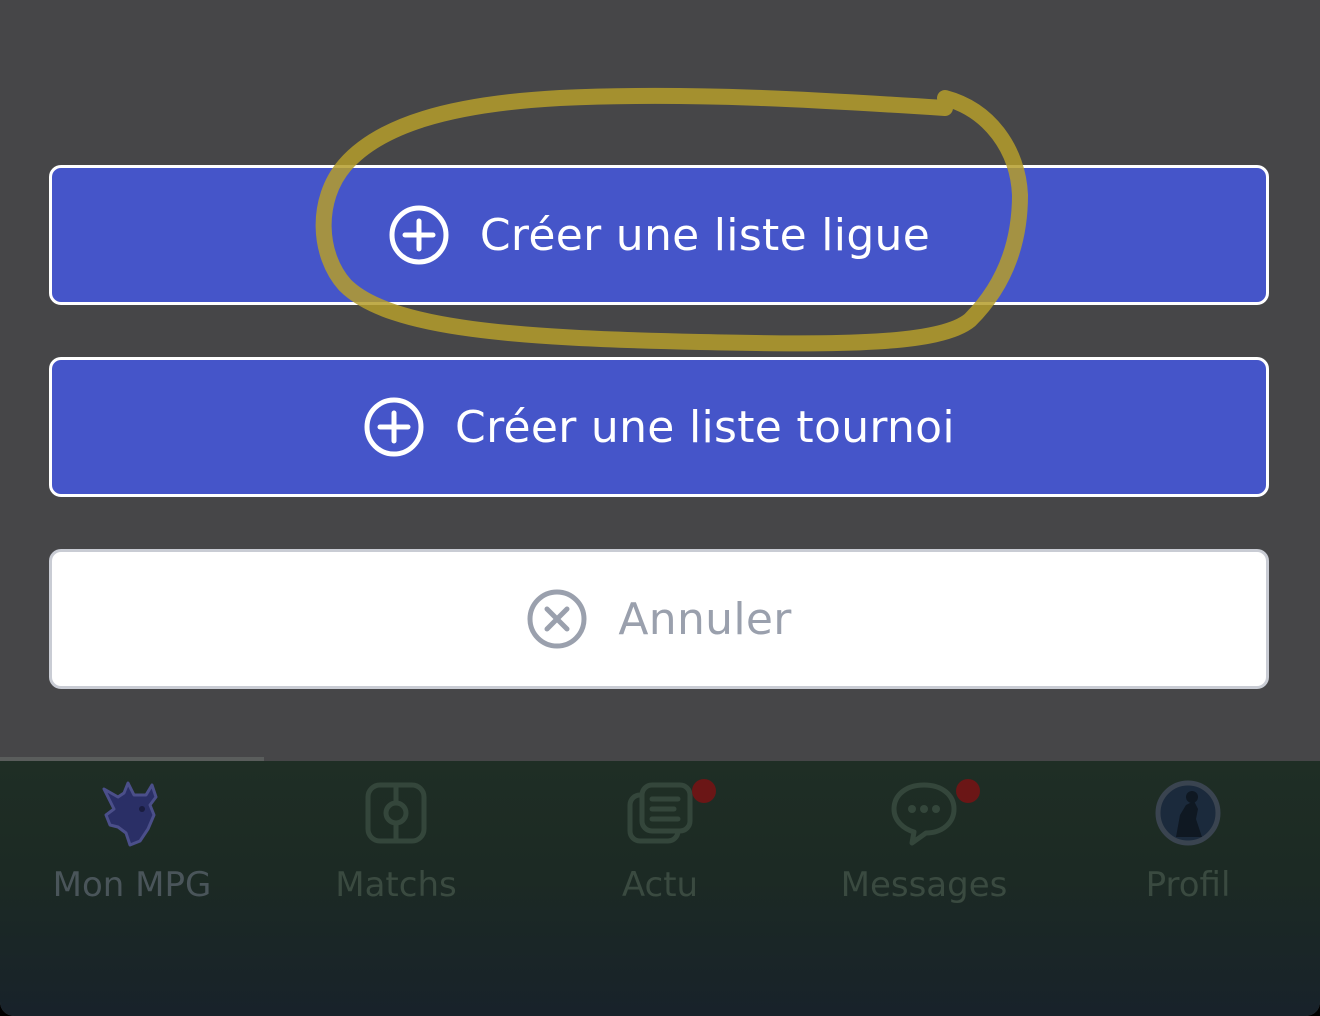 This screenshot has height=1016, width=1320. I want to click on create-league-list-button: Créer une liste ligue, so click(659, 235).